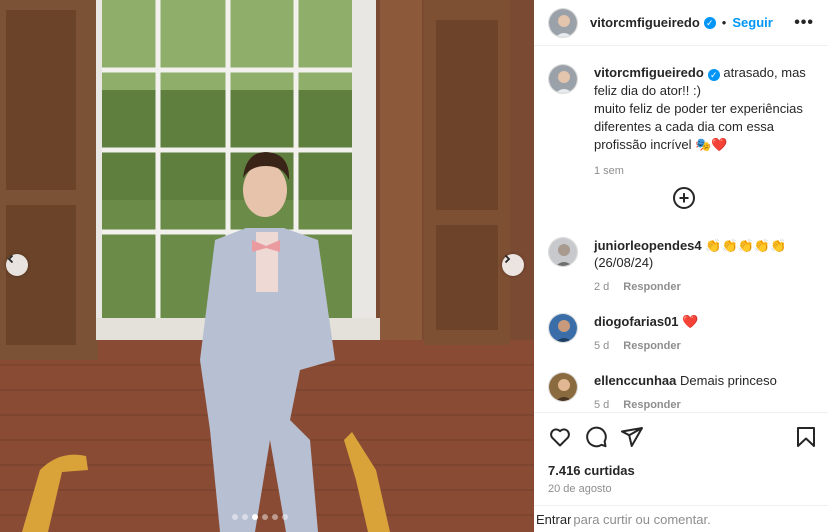 The width and height of the screenshot is (828, 532). Describe the element at coordinates (507, 259) in the screenshot. I see `chevron-right-icon` at that location.